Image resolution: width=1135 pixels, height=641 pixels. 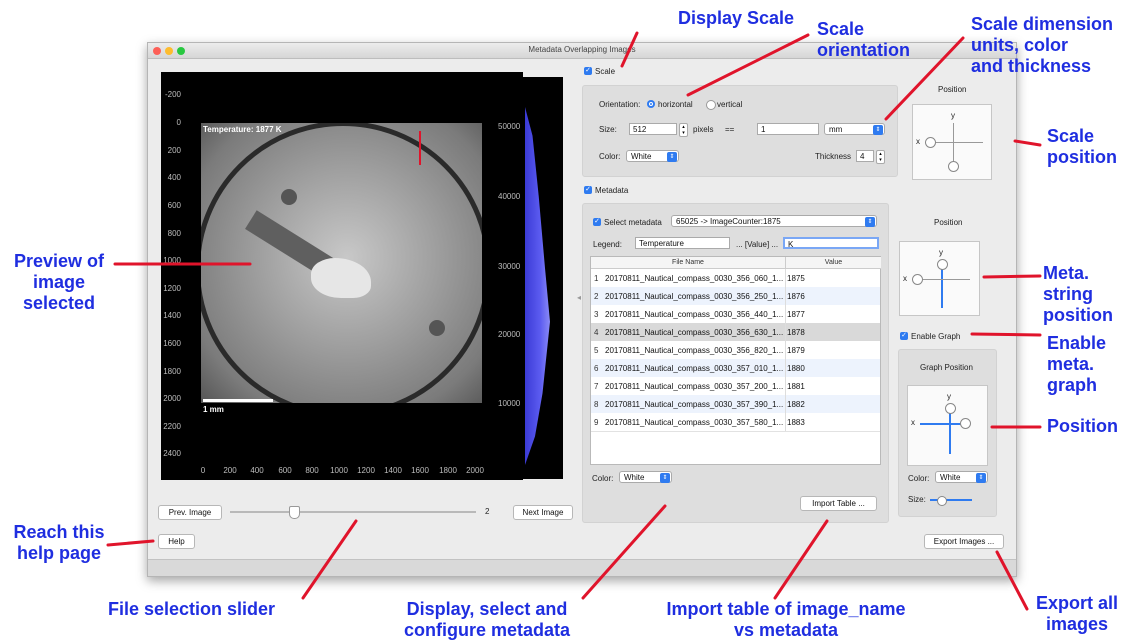 I want to click on arrow-import-table, so click(x=801, y=559).